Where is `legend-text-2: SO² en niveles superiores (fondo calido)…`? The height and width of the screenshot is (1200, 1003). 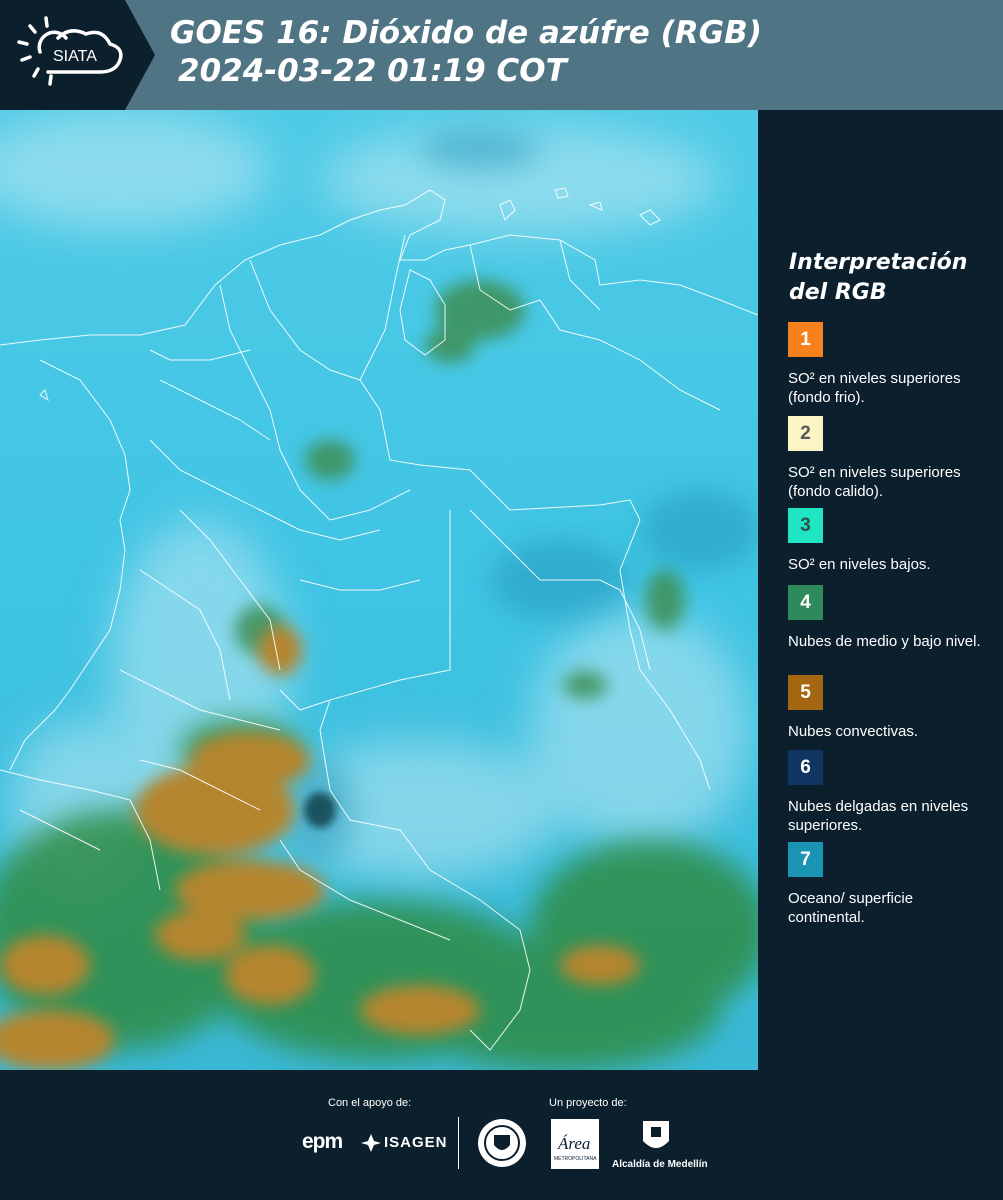
legend-text-2: SO² en niveles superiores (fondo calido)… is located at coordinates (874, 482).